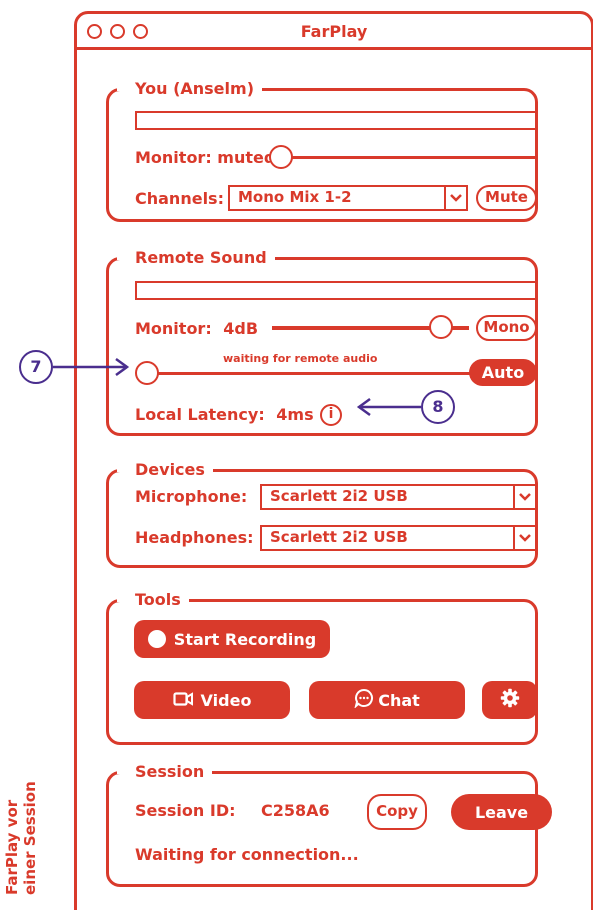 The image size is (593, 910). I want to click on session-id-value: C258A6, so click(295, 810).